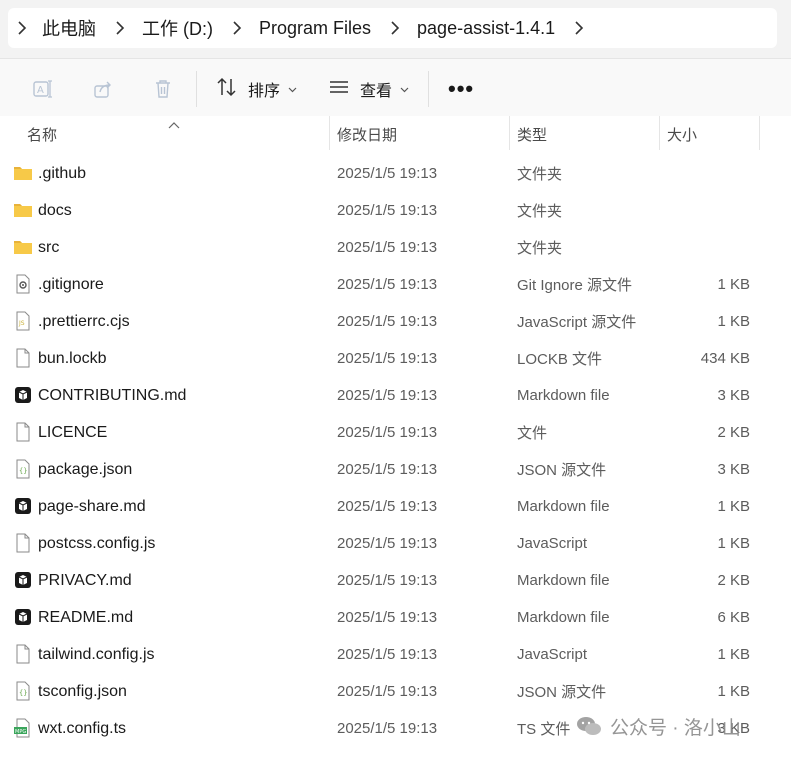 This screenshot has width=791, height=757. I want to click on file-row: {} package.json 2025/1/5 19:13 JSON 源文件 3 KB, so click(395, 469).